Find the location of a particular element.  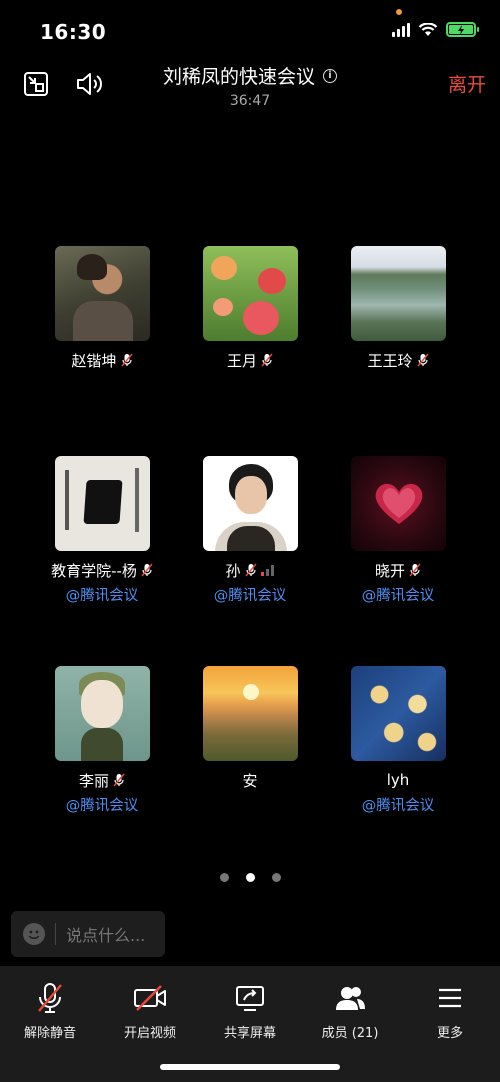

page-dot-active is located at coordinates (250, 877).